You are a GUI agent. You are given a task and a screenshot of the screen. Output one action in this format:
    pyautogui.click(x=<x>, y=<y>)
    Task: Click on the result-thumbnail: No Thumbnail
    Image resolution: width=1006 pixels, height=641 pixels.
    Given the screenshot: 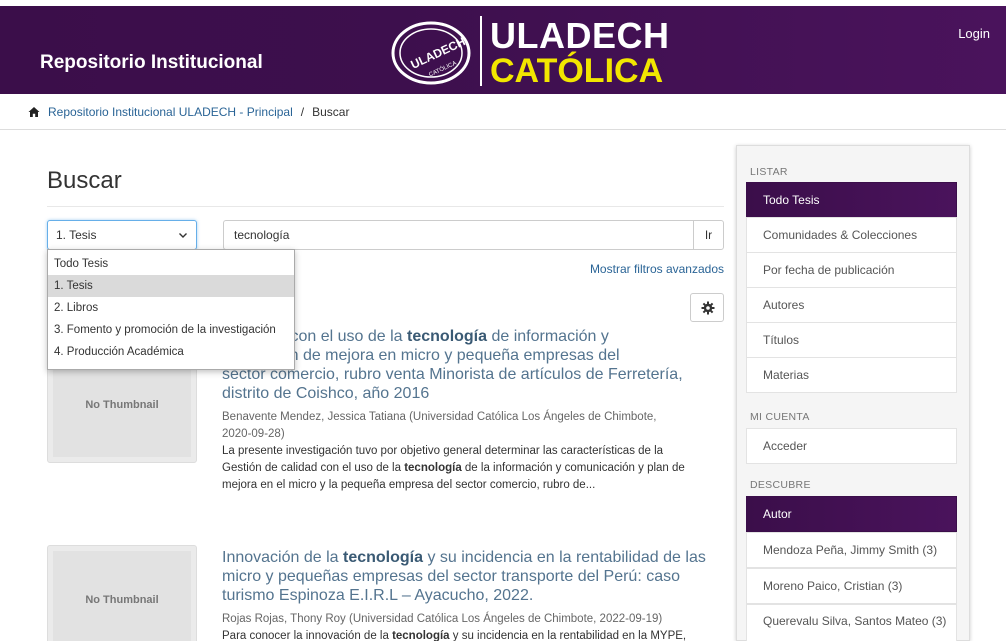 What is the action you would take?
    pyautogui.click(x=122, y=593)
    